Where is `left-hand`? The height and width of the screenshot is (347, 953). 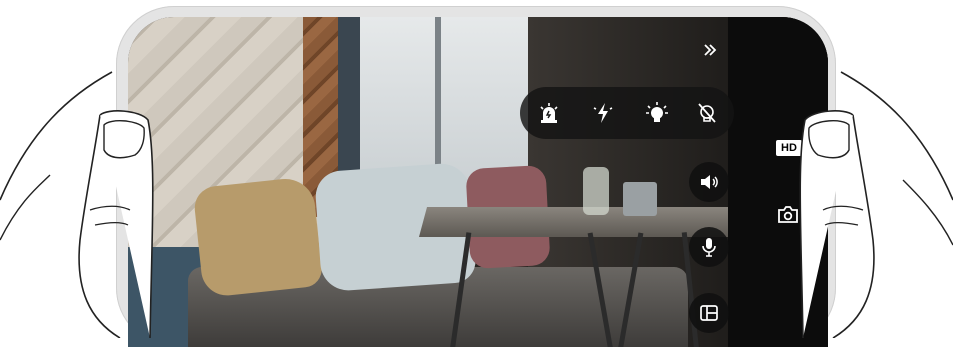 left-hand is located at coordinates (77, 204).